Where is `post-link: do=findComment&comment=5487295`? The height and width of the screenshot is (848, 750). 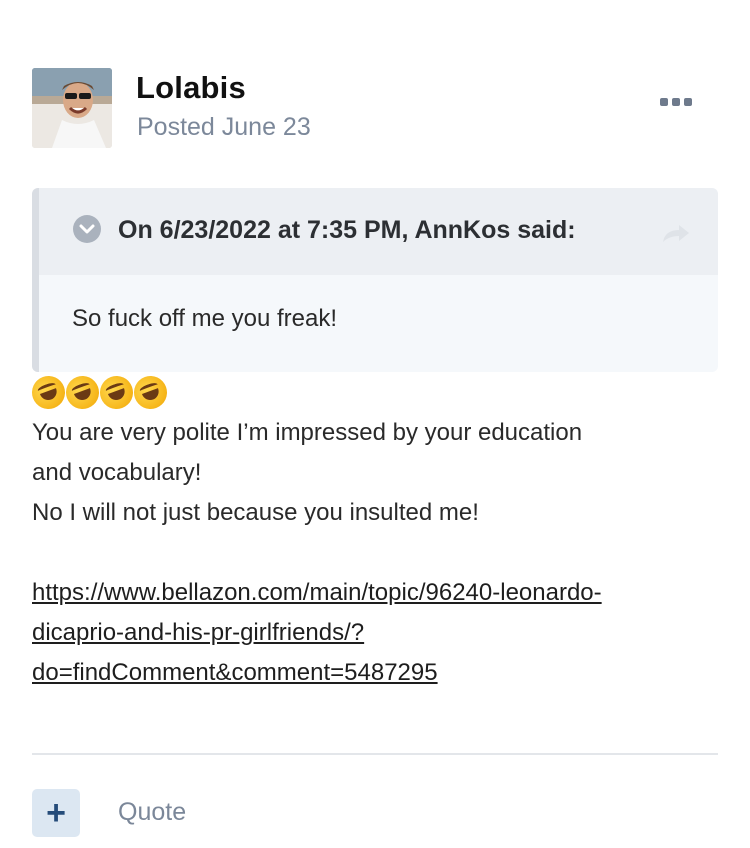 post-link: do=findComment&comment=5487295 is located at coordinates (235, 673).